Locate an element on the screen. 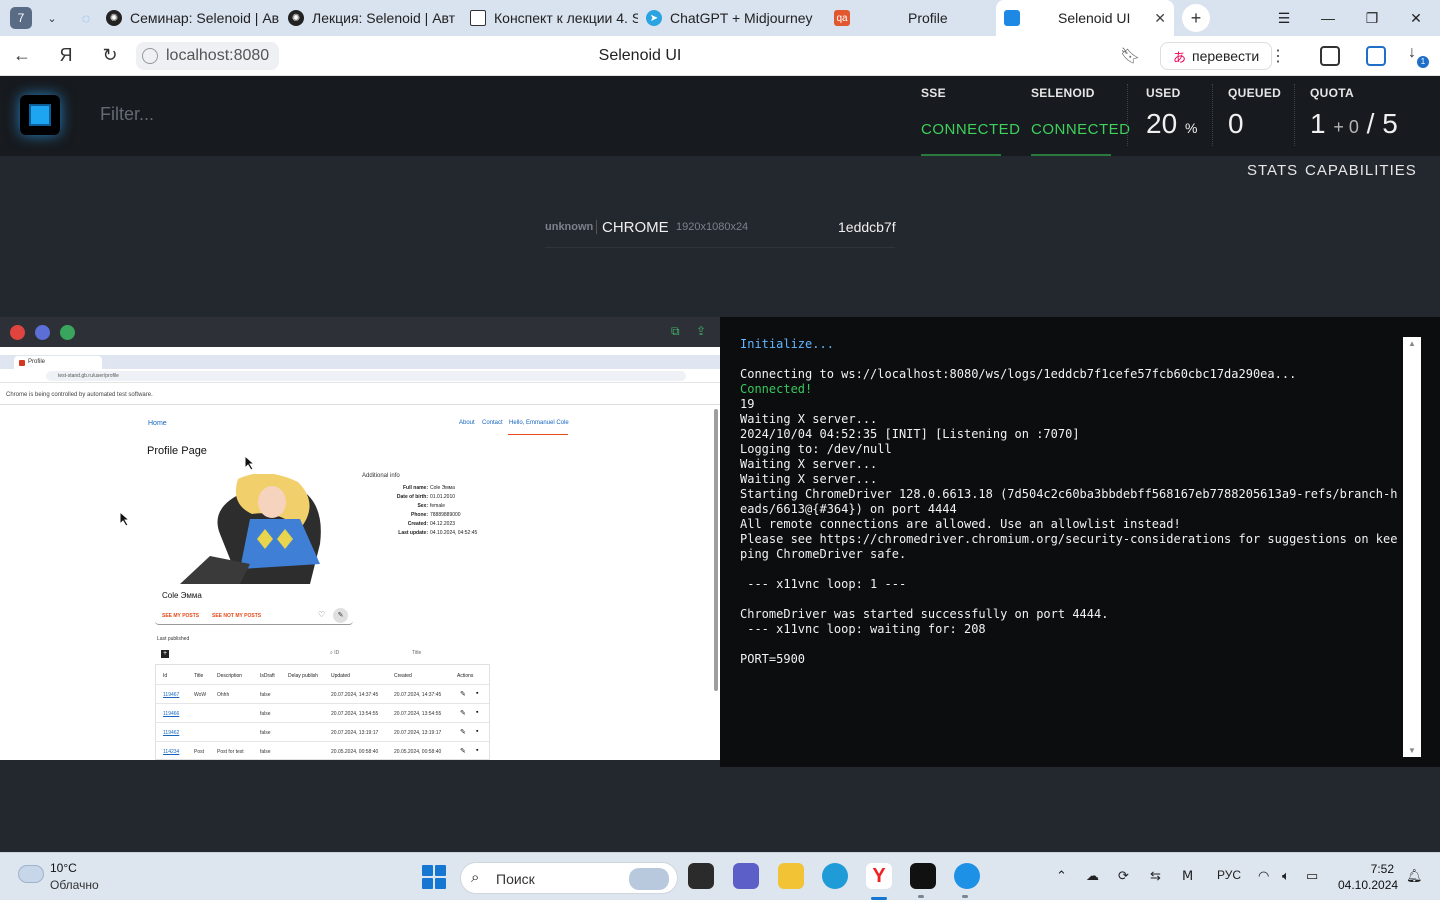 This screenshot has width=1440, height=900. reload-icon: ↻ is located at coordinates (110, 55).